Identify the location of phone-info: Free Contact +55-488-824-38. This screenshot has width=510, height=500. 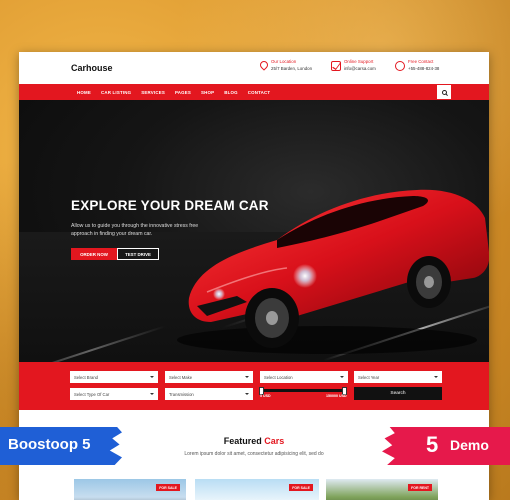
(417, 65).